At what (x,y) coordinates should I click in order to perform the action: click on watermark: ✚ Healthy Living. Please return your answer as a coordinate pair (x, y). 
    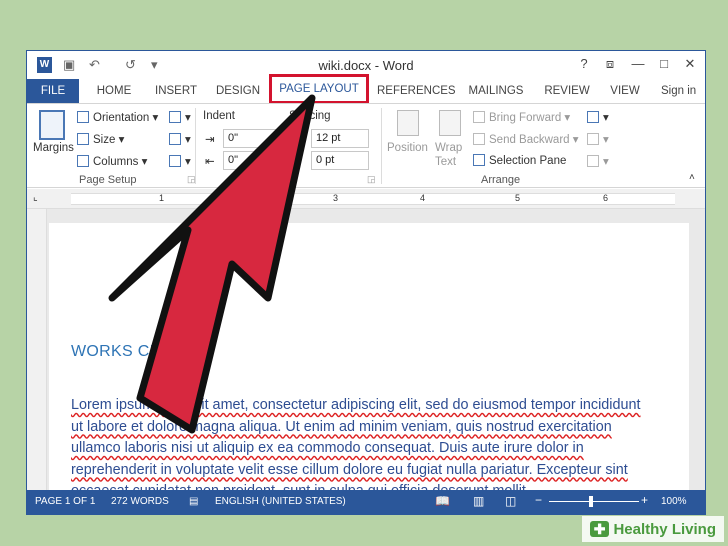
    Looking at the image, I should click on (652, 529).